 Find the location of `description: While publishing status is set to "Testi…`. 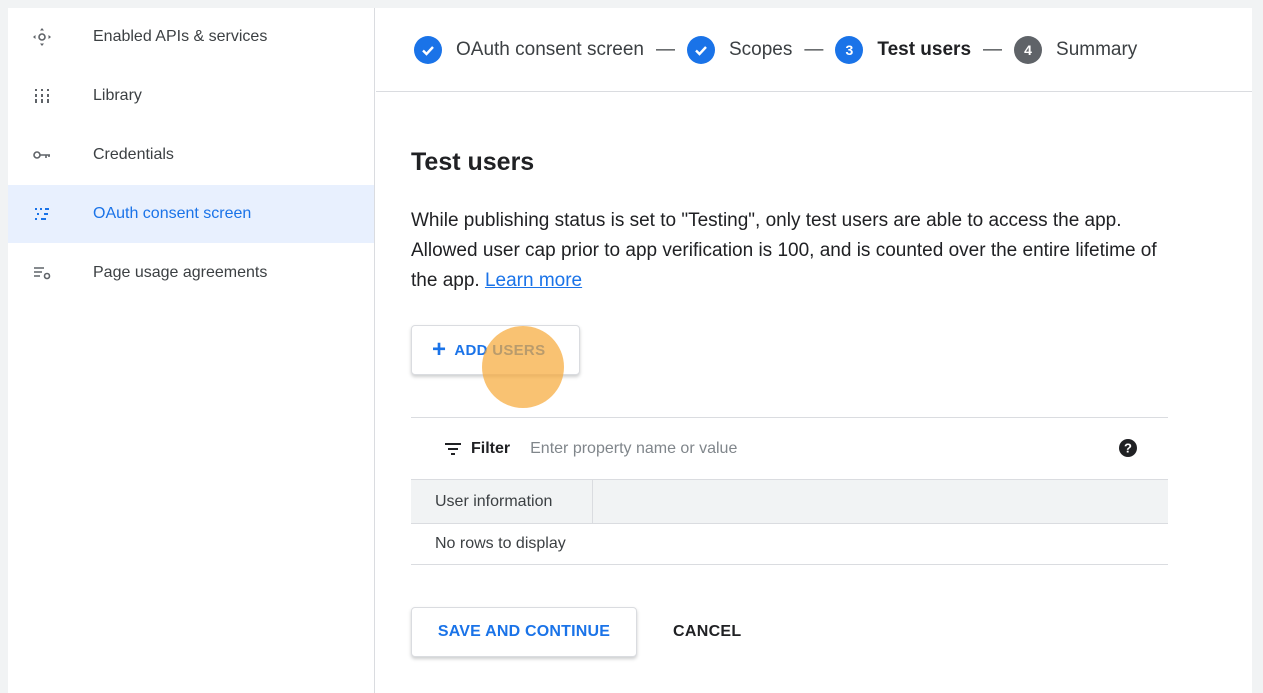

description: While publishing status is set to "Testi… is located at coordinates (791, 251).